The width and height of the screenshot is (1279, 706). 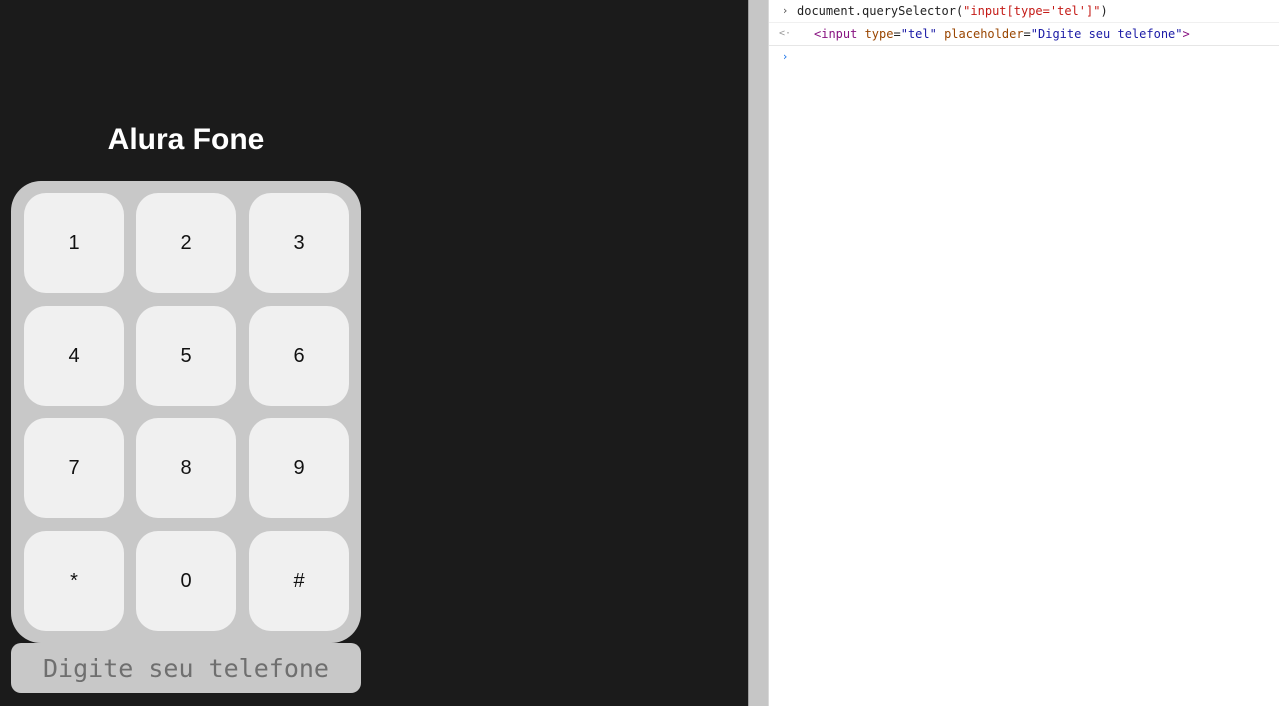 I want to click on result-attr-type-eq: =, so click(x=897, y=34).